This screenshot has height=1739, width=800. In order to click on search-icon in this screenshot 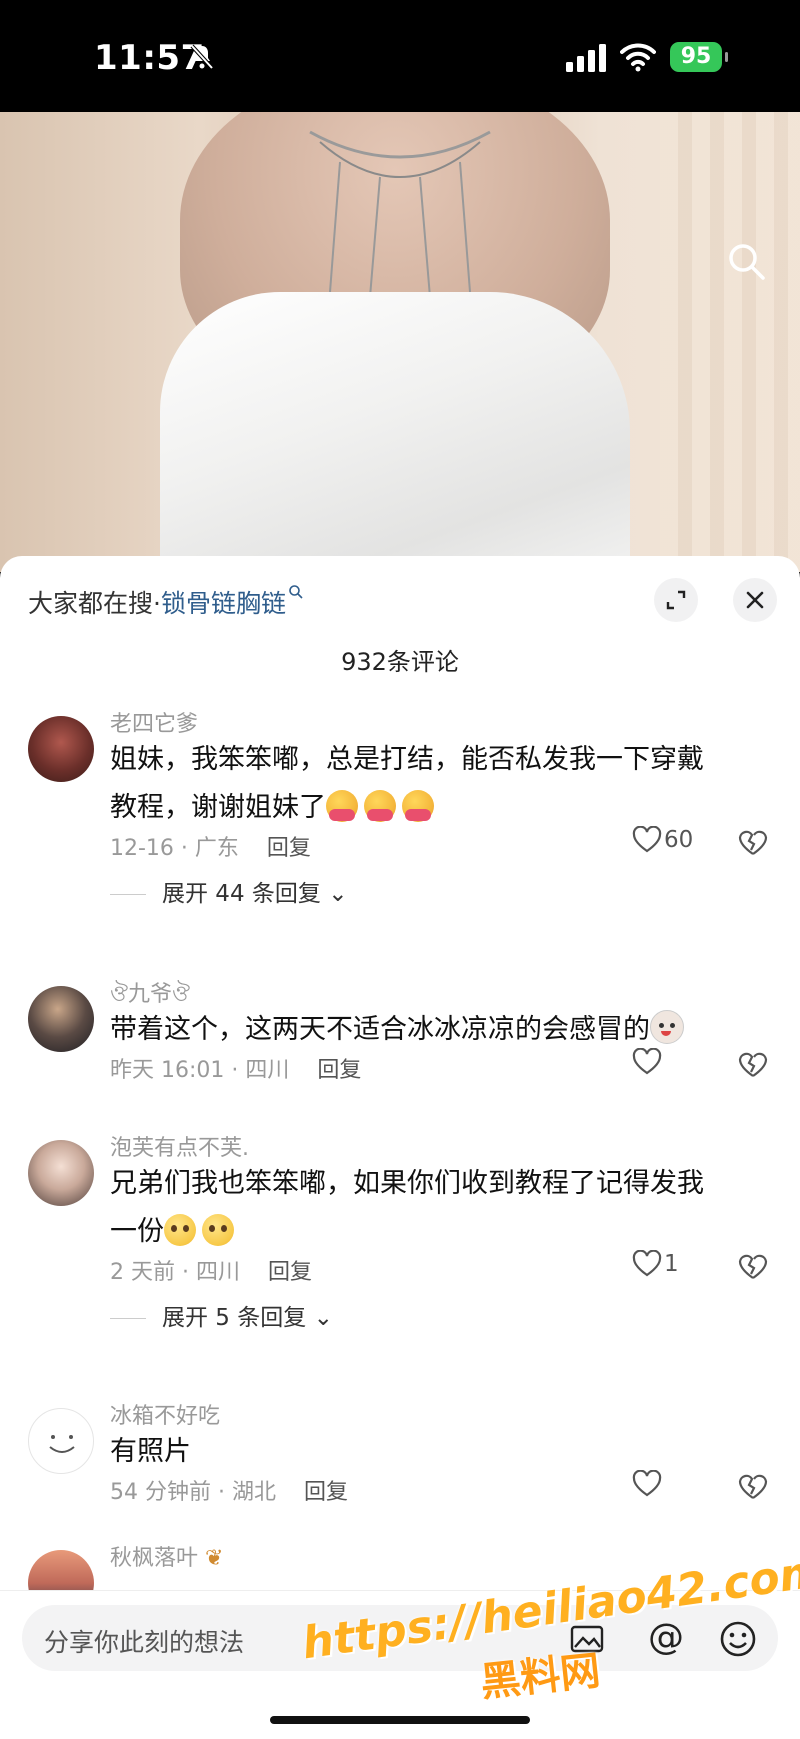, I will do `click(747, 262)`.